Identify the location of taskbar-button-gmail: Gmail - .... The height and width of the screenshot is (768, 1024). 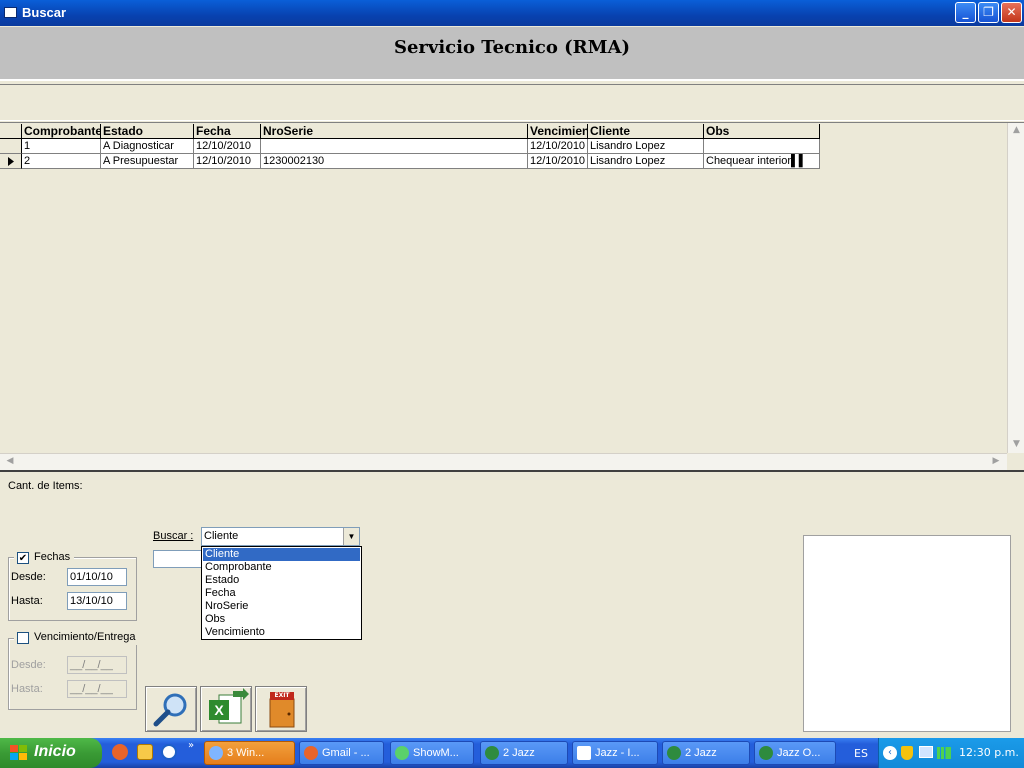
(341, 753).